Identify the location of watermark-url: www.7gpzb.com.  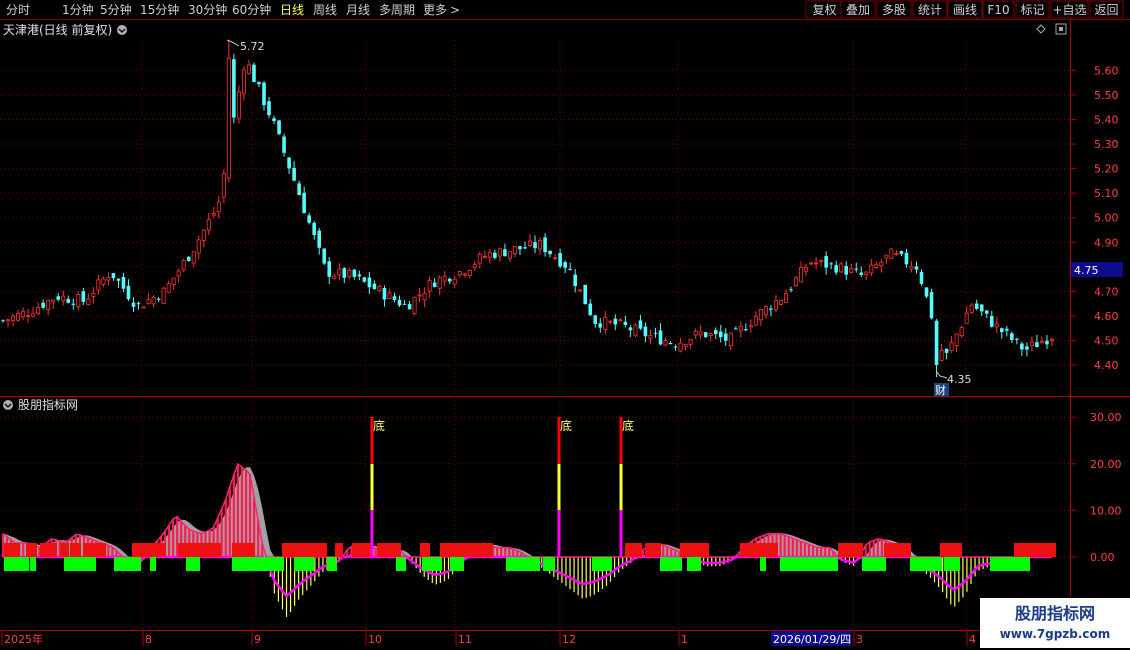
(1055, 634).